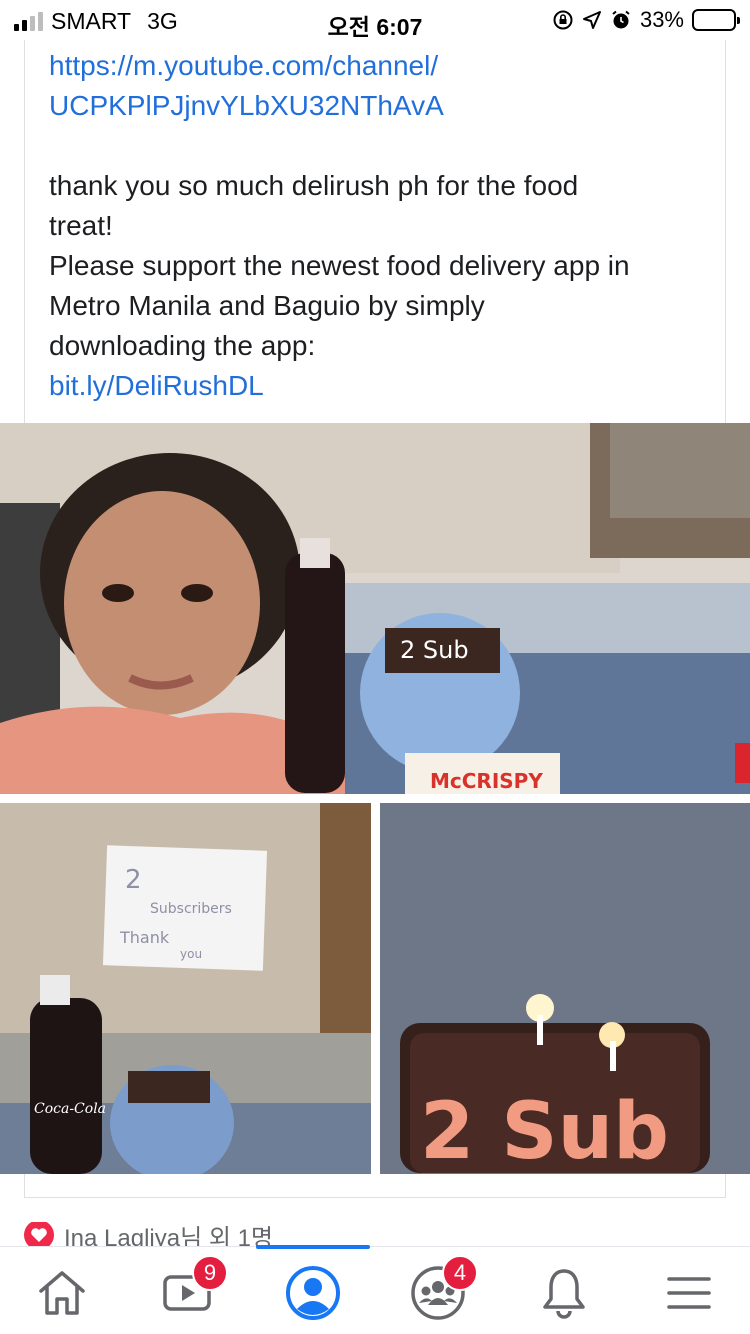 The height and width of the screenshot is (1334, 750). I want to click on carrier-name: SMART, so click(91, 20).